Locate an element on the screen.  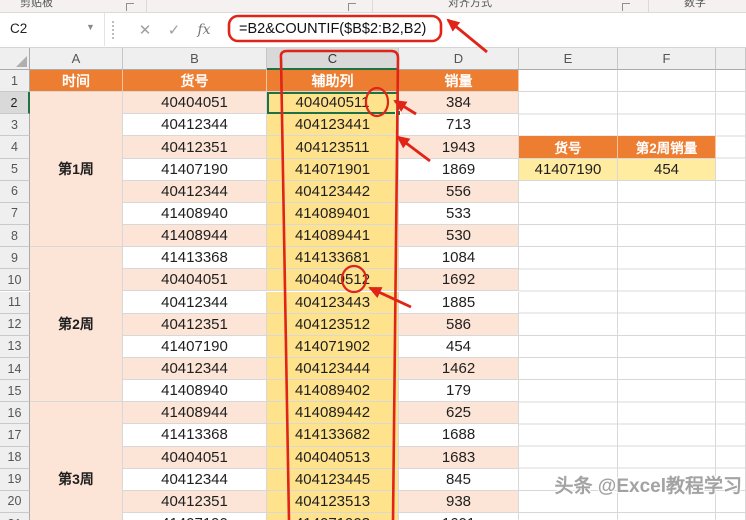
cell-d19: 845 is located at coordinates (459, 479).